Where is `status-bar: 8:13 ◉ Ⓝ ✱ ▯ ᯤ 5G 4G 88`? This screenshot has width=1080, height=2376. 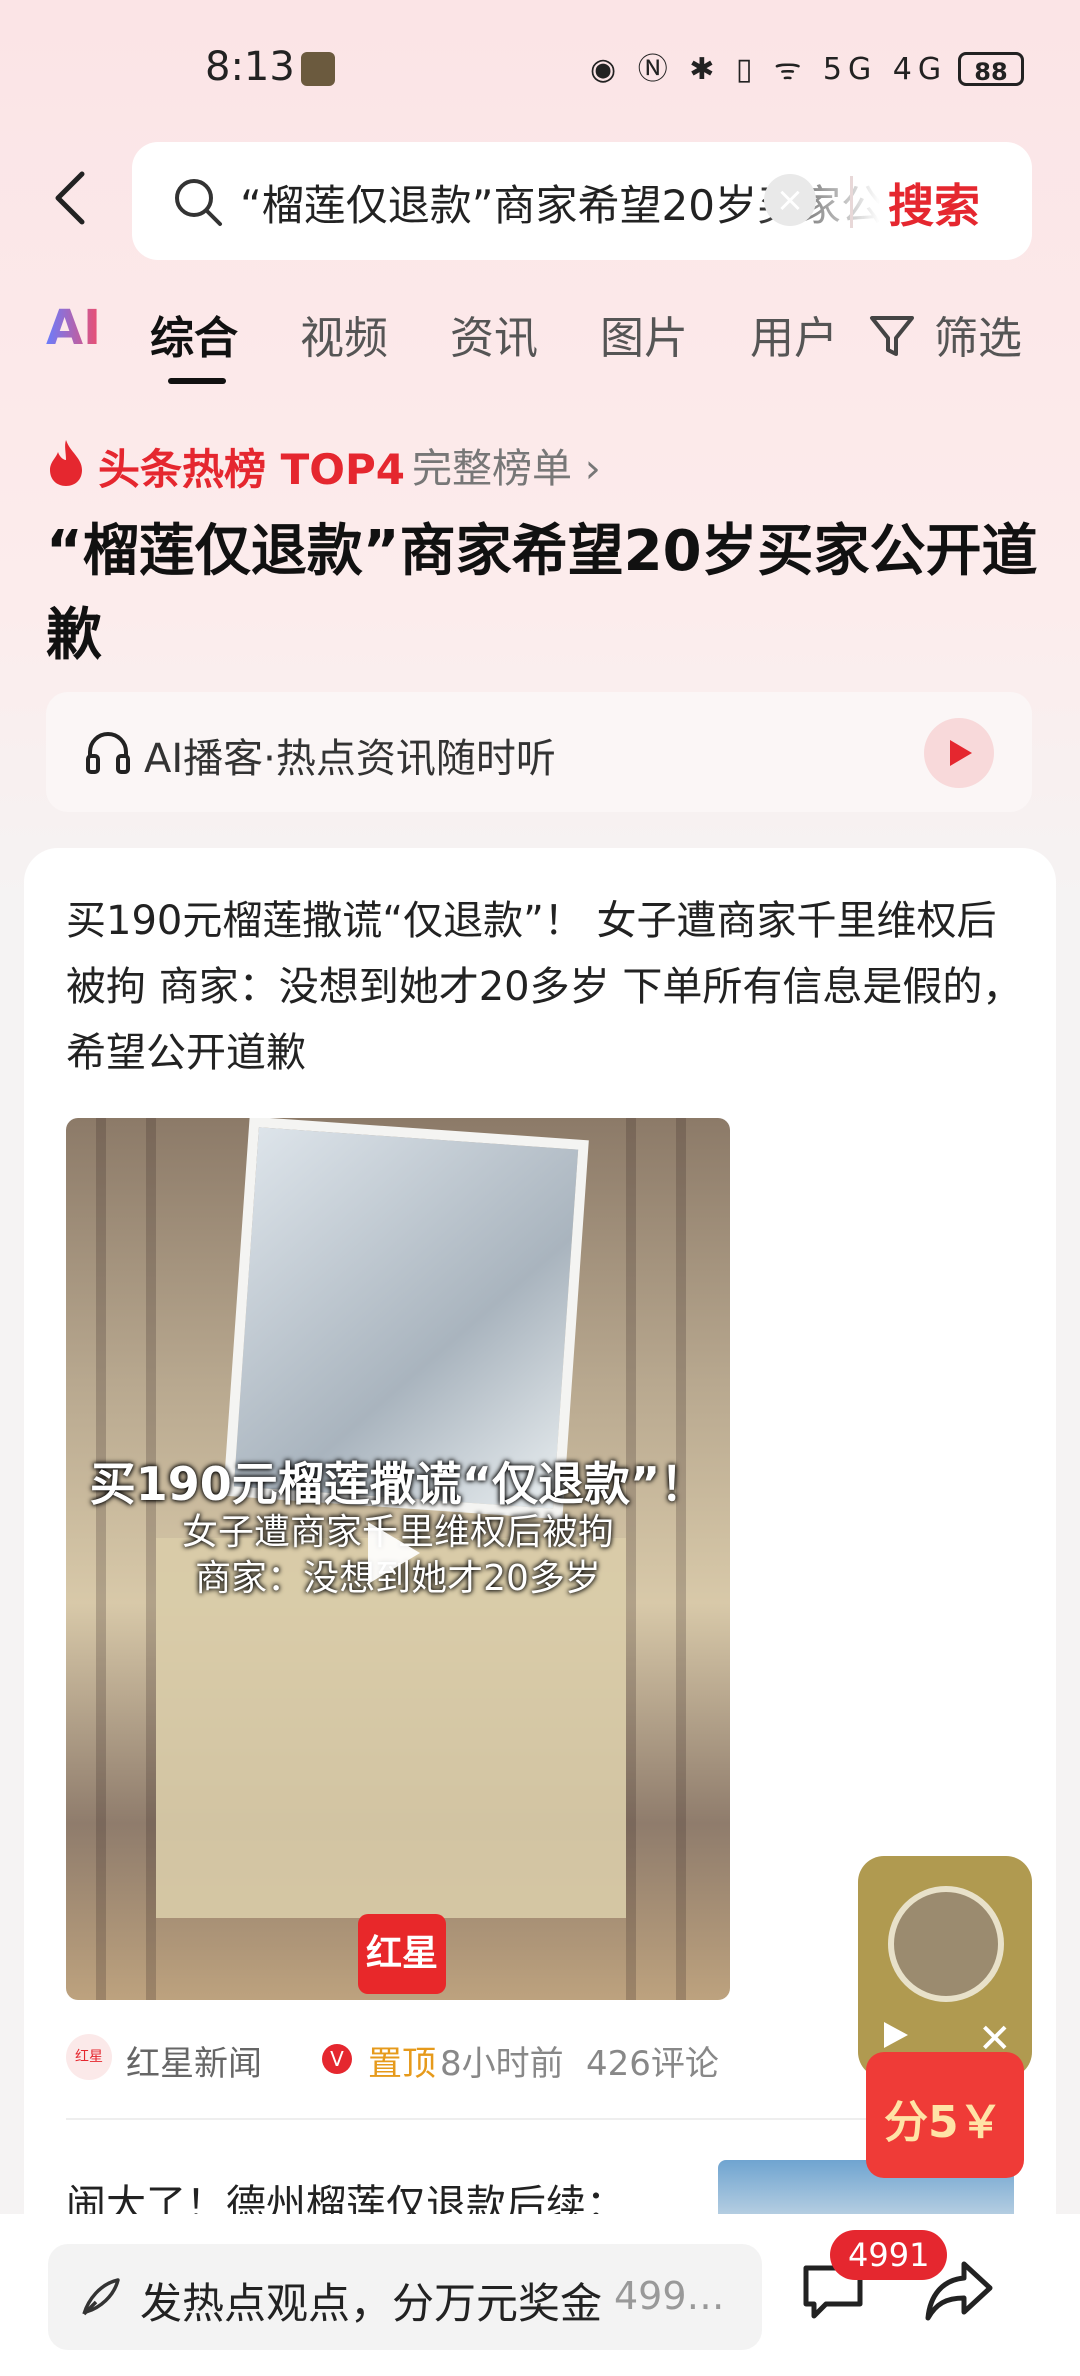 status-bar: 8:13 ◉ Ⓝ ✱ ▯ ᯤ 5G 4G 88 is located at coordinates (540, 70).